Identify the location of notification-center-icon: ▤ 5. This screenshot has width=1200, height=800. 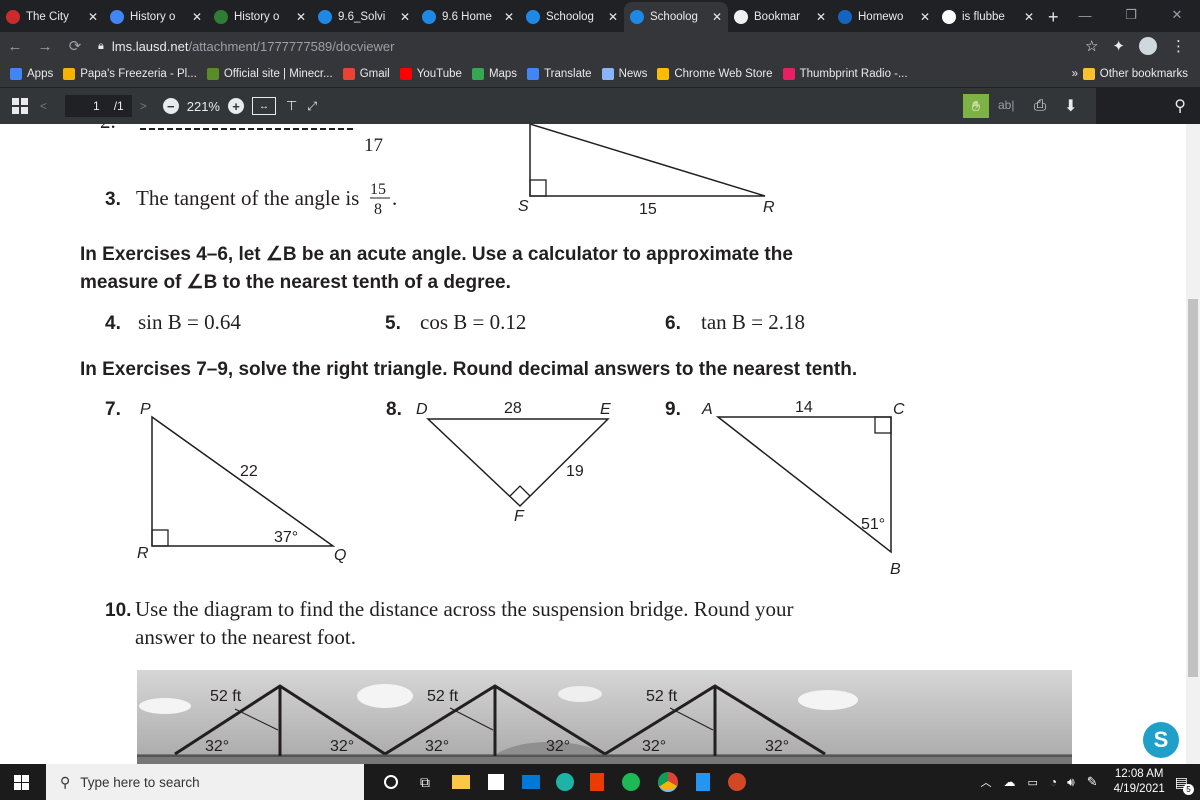
(1184, 784).